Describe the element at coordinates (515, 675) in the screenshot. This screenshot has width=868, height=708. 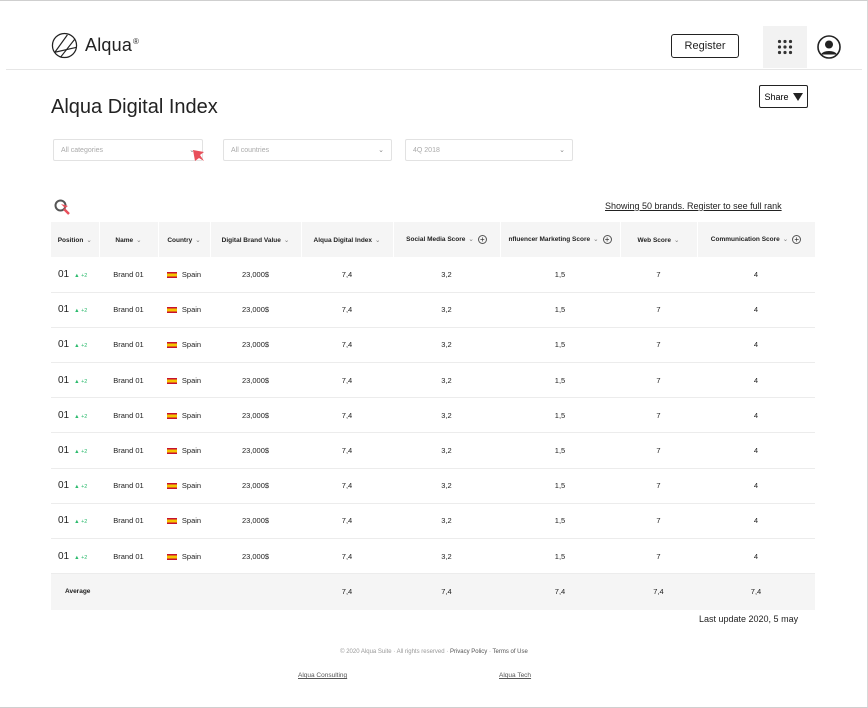
I see `alqua-tech-link: Alqua Tech` at that location.